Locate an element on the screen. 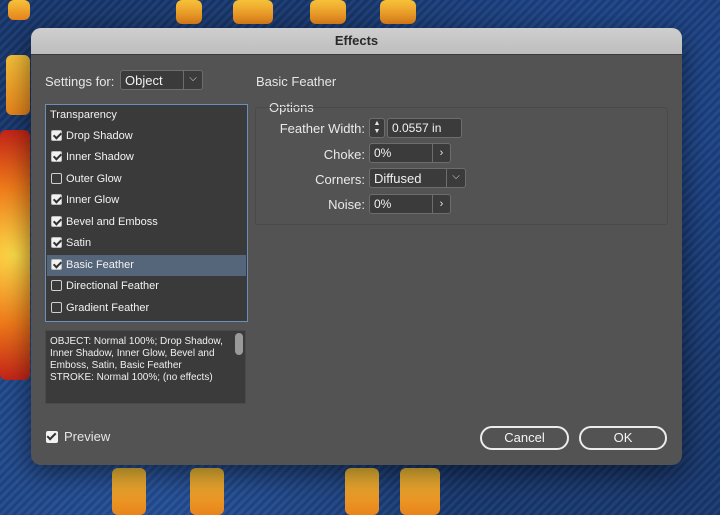 The width and height of the screenshot is (720, 515). effect-item-gradient-feather: Gradient Feather is located at coordinates (146, 308).